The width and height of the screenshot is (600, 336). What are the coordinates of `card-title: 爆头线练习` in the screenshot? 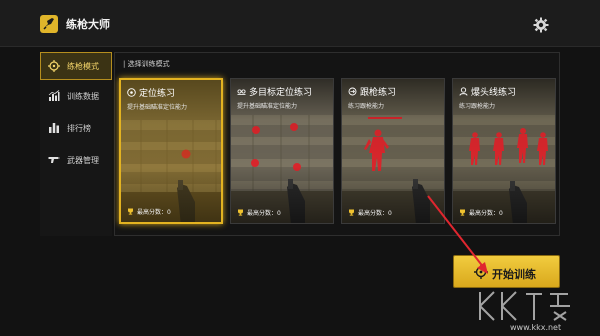 It's located at (487, 91).